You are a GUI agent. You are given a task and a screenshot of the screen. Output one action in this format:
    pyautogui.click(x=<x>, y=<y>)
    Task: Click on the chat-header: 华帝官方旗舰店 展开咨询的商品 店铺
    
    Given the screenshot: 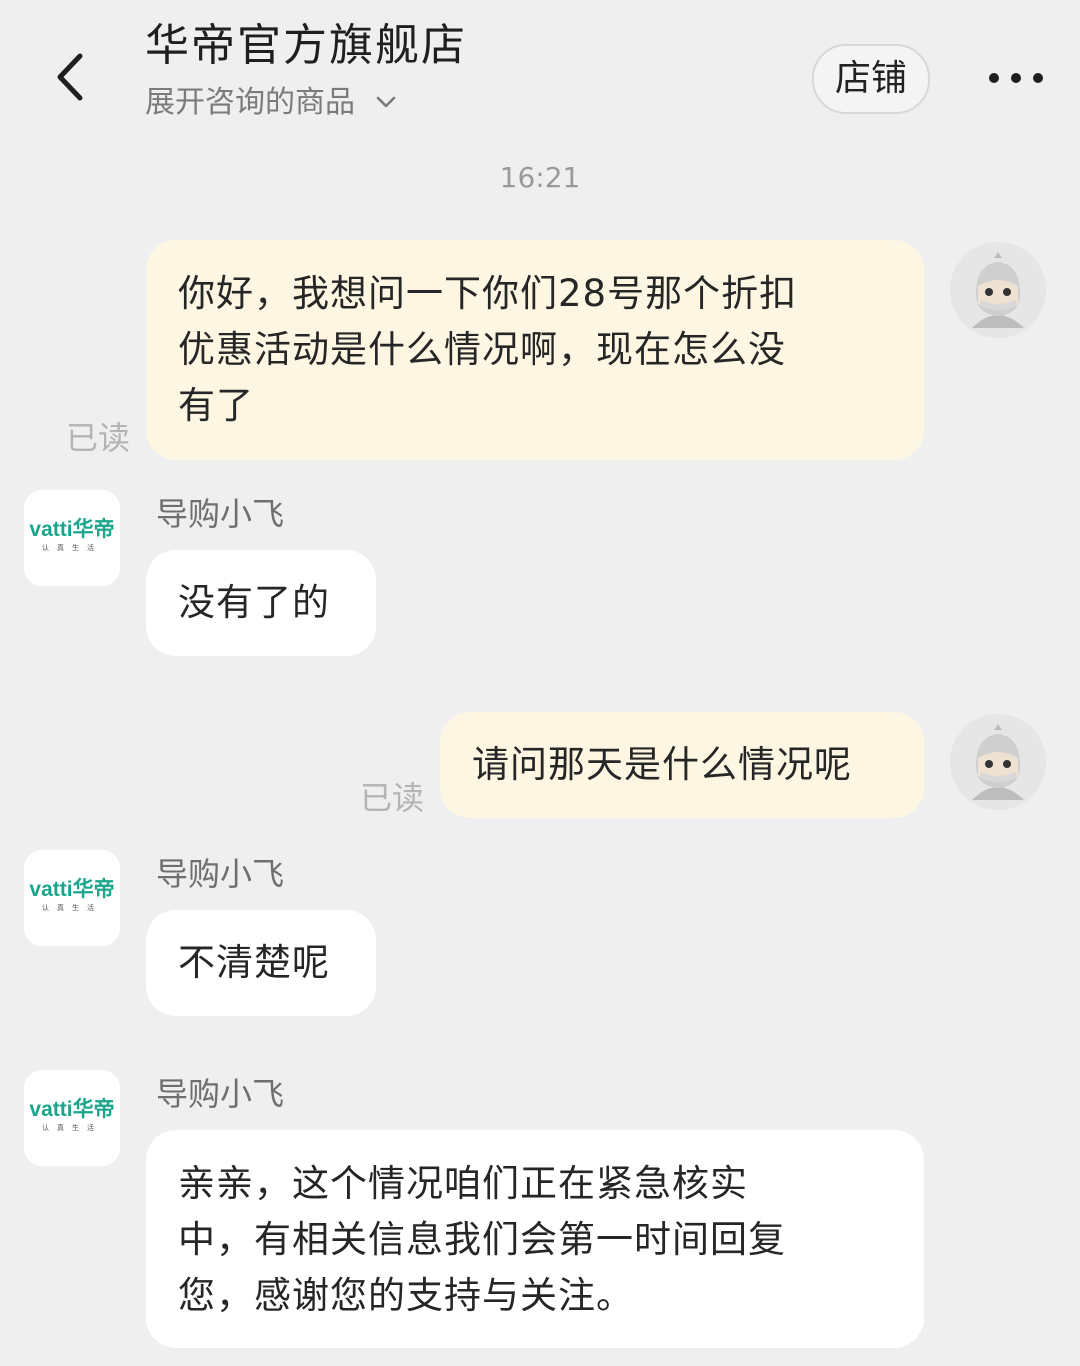 What is the action you would take?
    pyautogui.click(x=540, y=70)
    